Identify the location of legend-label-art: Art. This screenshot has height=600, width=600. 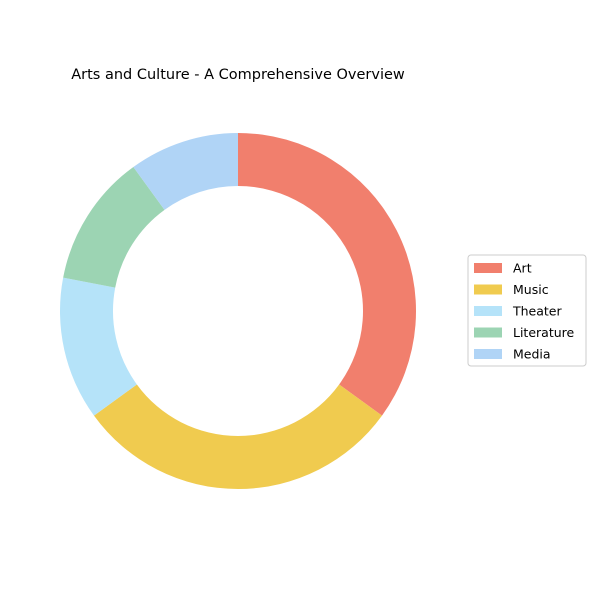
(522, 268).